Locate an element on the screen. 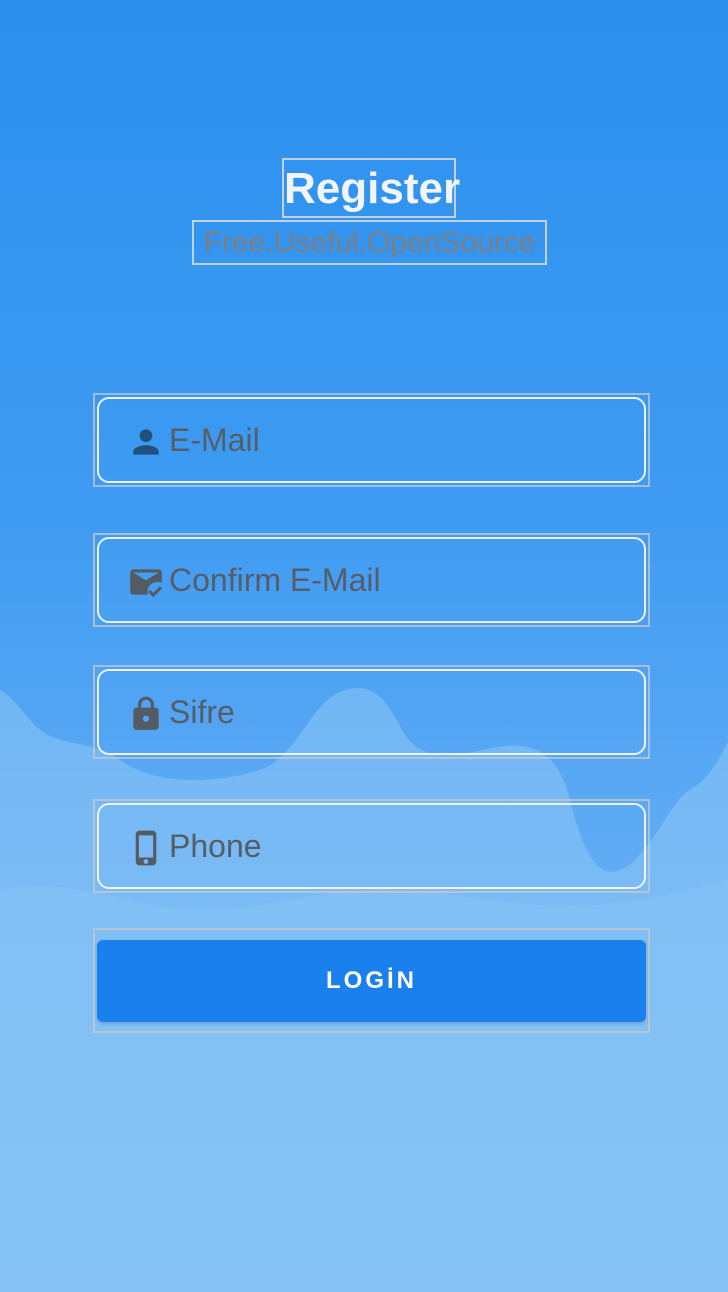 The width and height of the screenshot is (728, 1292). page-title: Register is located at coordinates (371, 188).